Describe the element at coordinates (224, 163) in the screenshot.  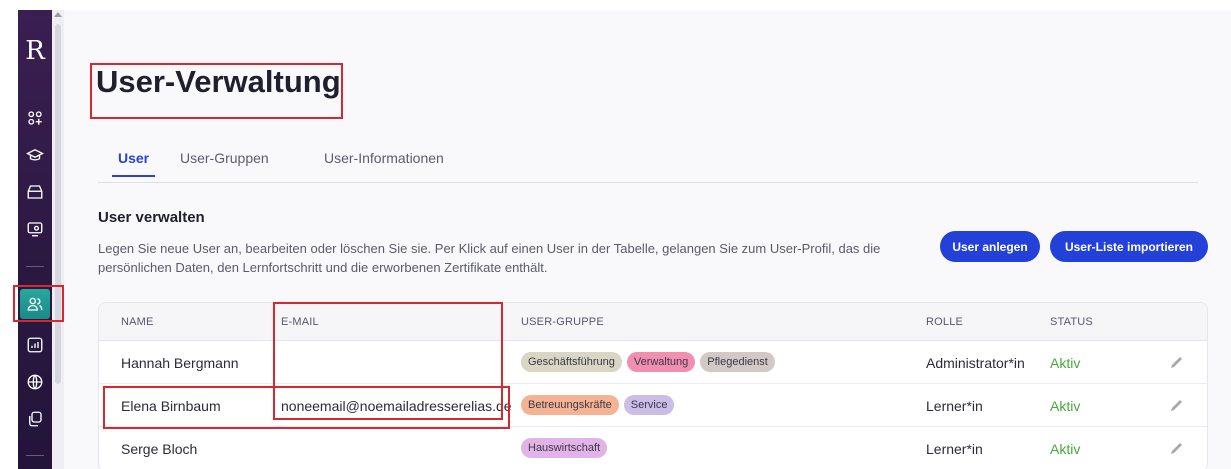
I see `tab-user-groups: User-Gruppen` at that location.